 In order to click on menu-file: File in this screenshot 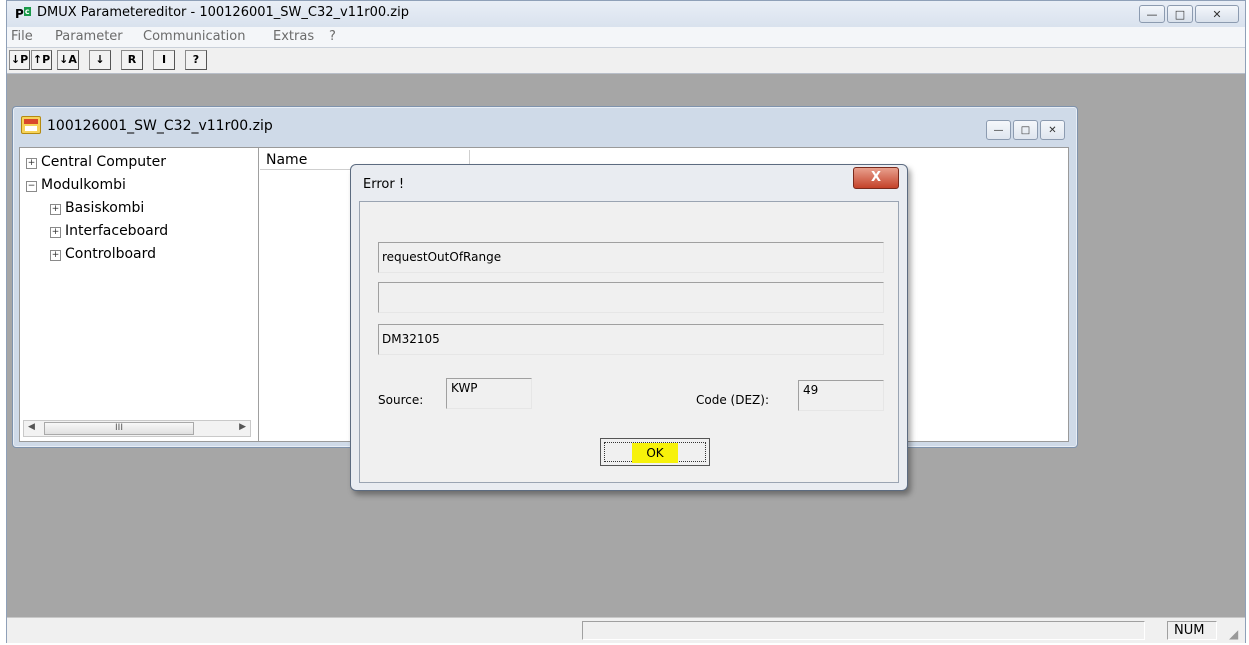, I will do `click(22, 36)`.